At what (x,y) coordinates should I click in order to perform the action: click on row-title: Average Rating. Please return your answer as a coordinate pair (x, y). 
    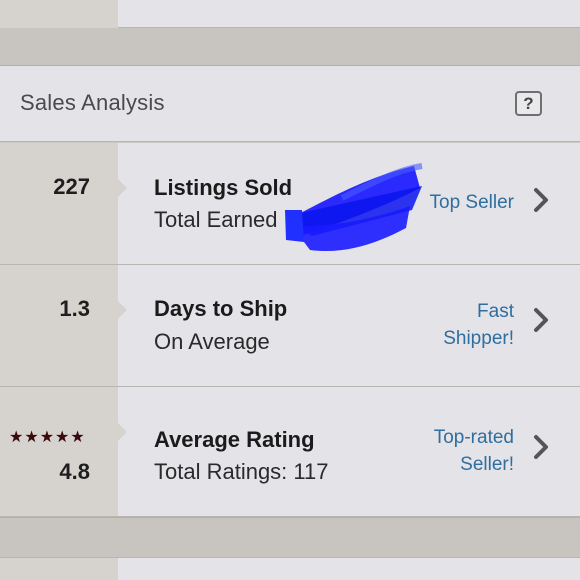
    Looking at the image, I should click on (234, 439).